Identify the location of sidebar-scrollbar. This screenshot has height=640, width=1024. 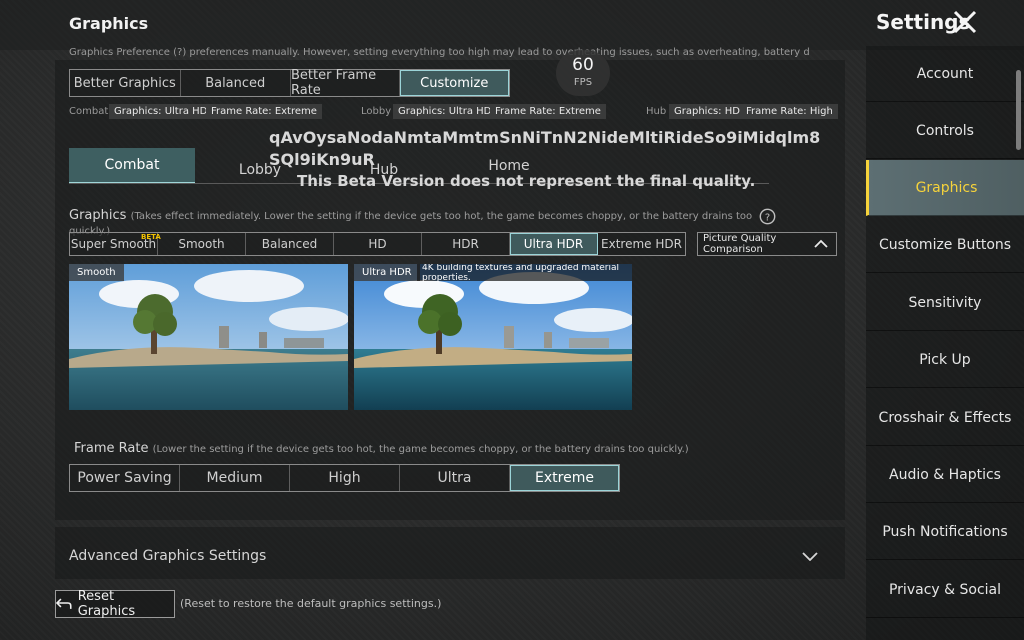
(1018, 110).